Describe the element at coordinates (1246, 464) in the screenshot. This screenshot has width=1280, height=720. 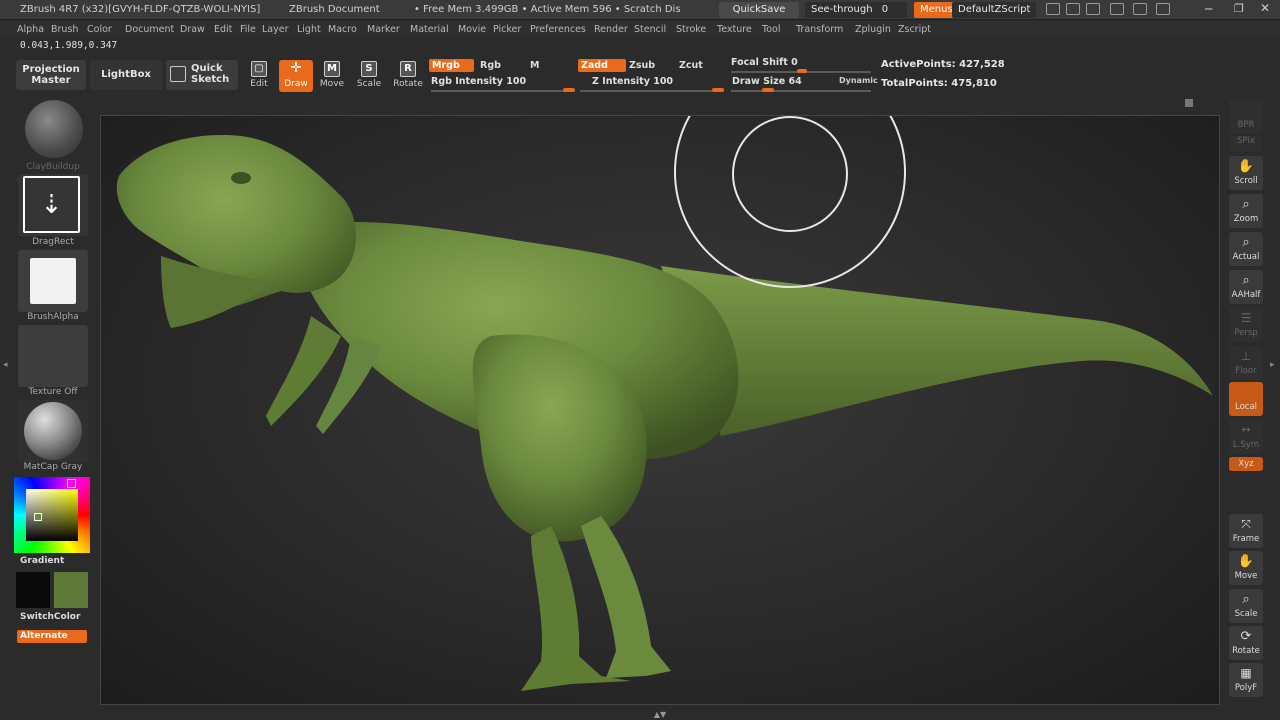
I see `xyz-button: Xyz` at that location.